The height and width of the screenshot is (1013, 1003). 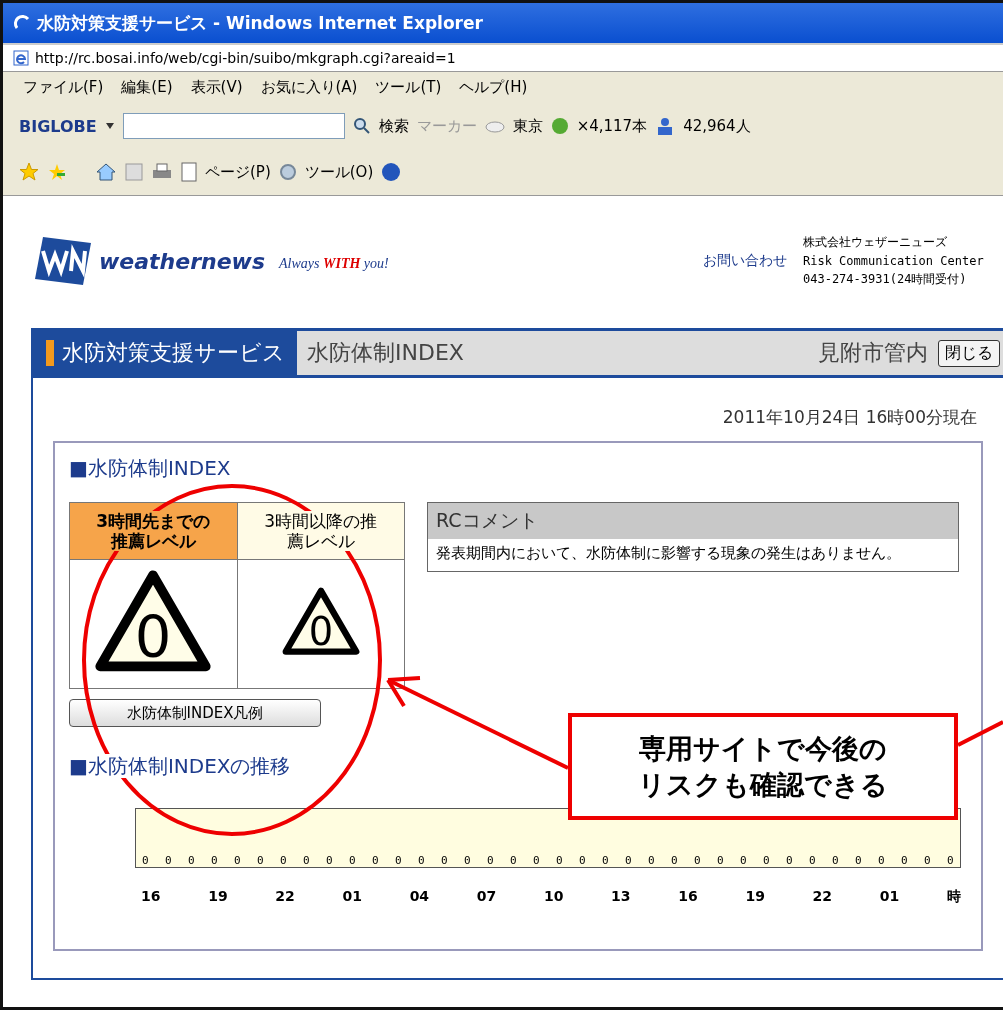 What do you see at coordinates (875, 242) in the screenshot?
I see `company-info: 株式会社ウェザーニューズ` at bounding box center [875, 242].